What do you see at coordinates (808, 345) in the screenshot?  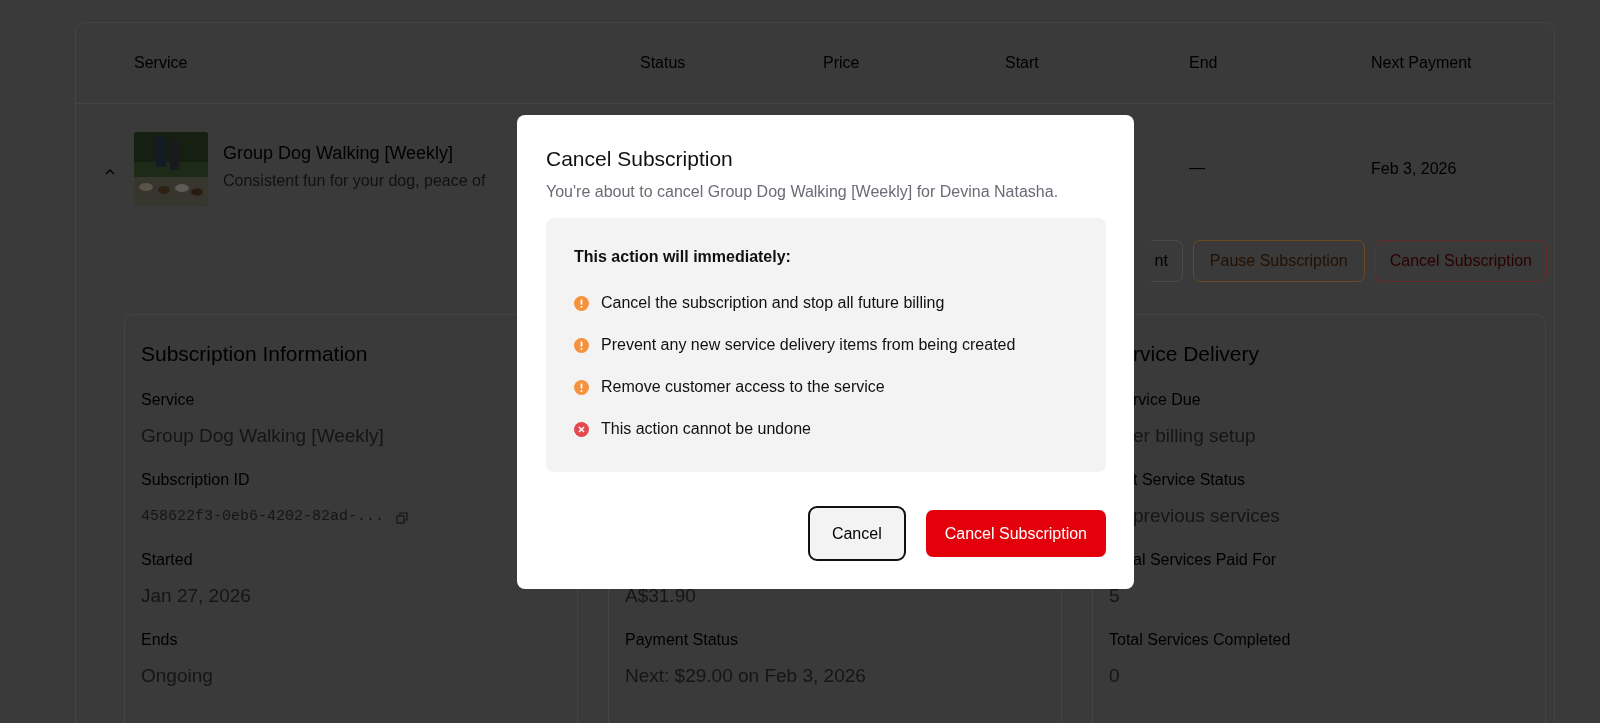 I see `effect-text: Prevent any new service delivery items from being created` at bounding box center [808, 345].